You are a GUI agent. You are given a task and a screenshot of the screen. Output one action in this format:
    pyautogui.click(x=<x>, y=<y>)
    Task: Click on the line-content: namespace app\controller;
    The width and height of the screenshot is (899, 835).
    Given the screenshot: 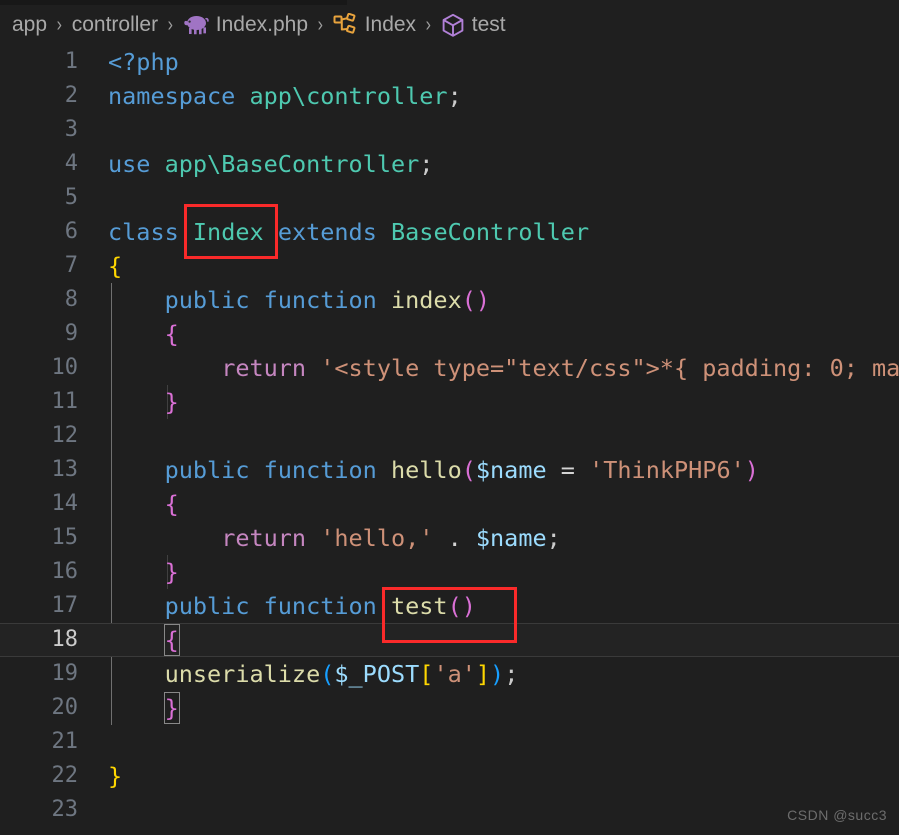 What is the action you would take?
    pyautogui.click(x=285, y=96)
    